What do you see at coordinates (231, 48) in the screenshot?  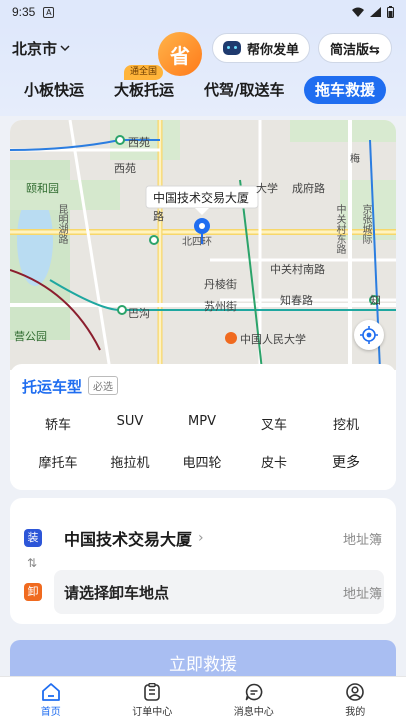 I see `robot-icon` at bounding box center [231, 48].